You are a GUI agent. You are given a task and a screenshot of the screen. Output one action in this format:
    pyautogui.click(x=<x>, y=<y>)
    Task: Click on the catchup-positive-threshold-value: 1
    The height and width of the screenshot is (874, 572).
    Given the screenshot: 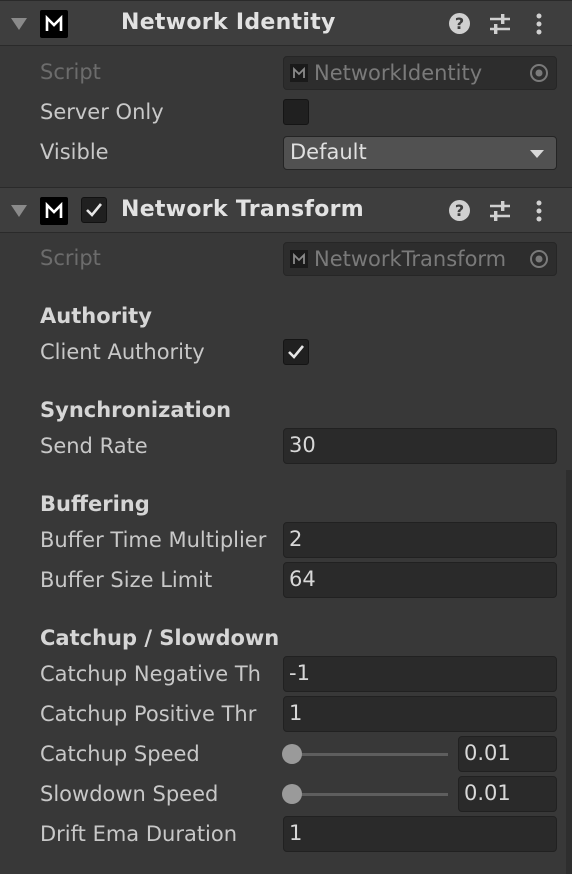 What is the action you would take?
    pyautogui.click(x=296, y=713)
    